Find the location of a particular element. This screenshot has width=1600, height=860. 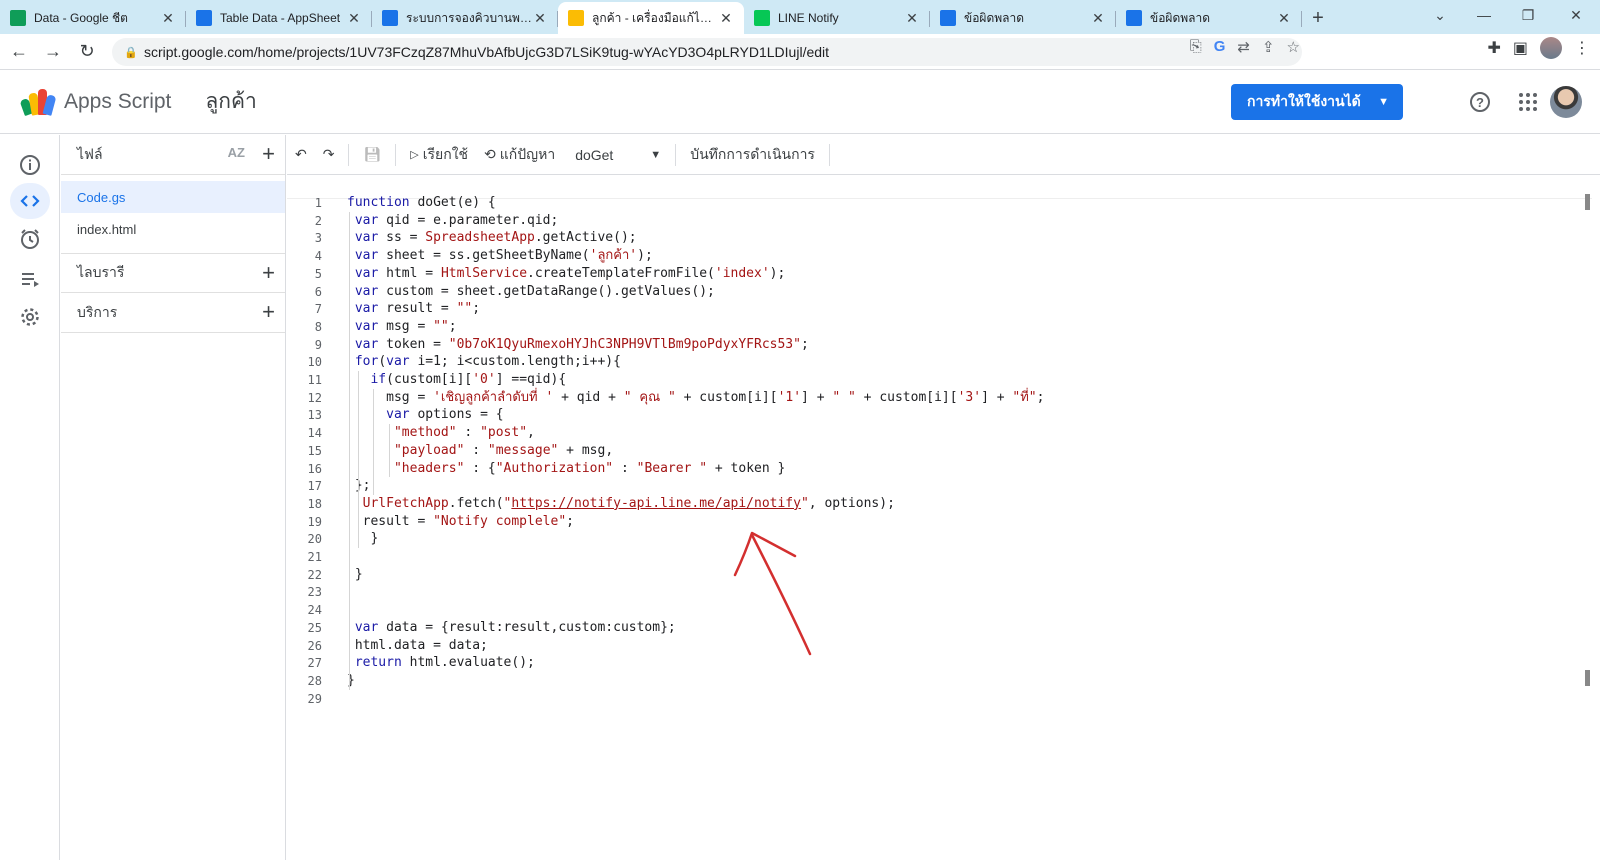

add-service-icon: + is located at coordinates (268, 312).